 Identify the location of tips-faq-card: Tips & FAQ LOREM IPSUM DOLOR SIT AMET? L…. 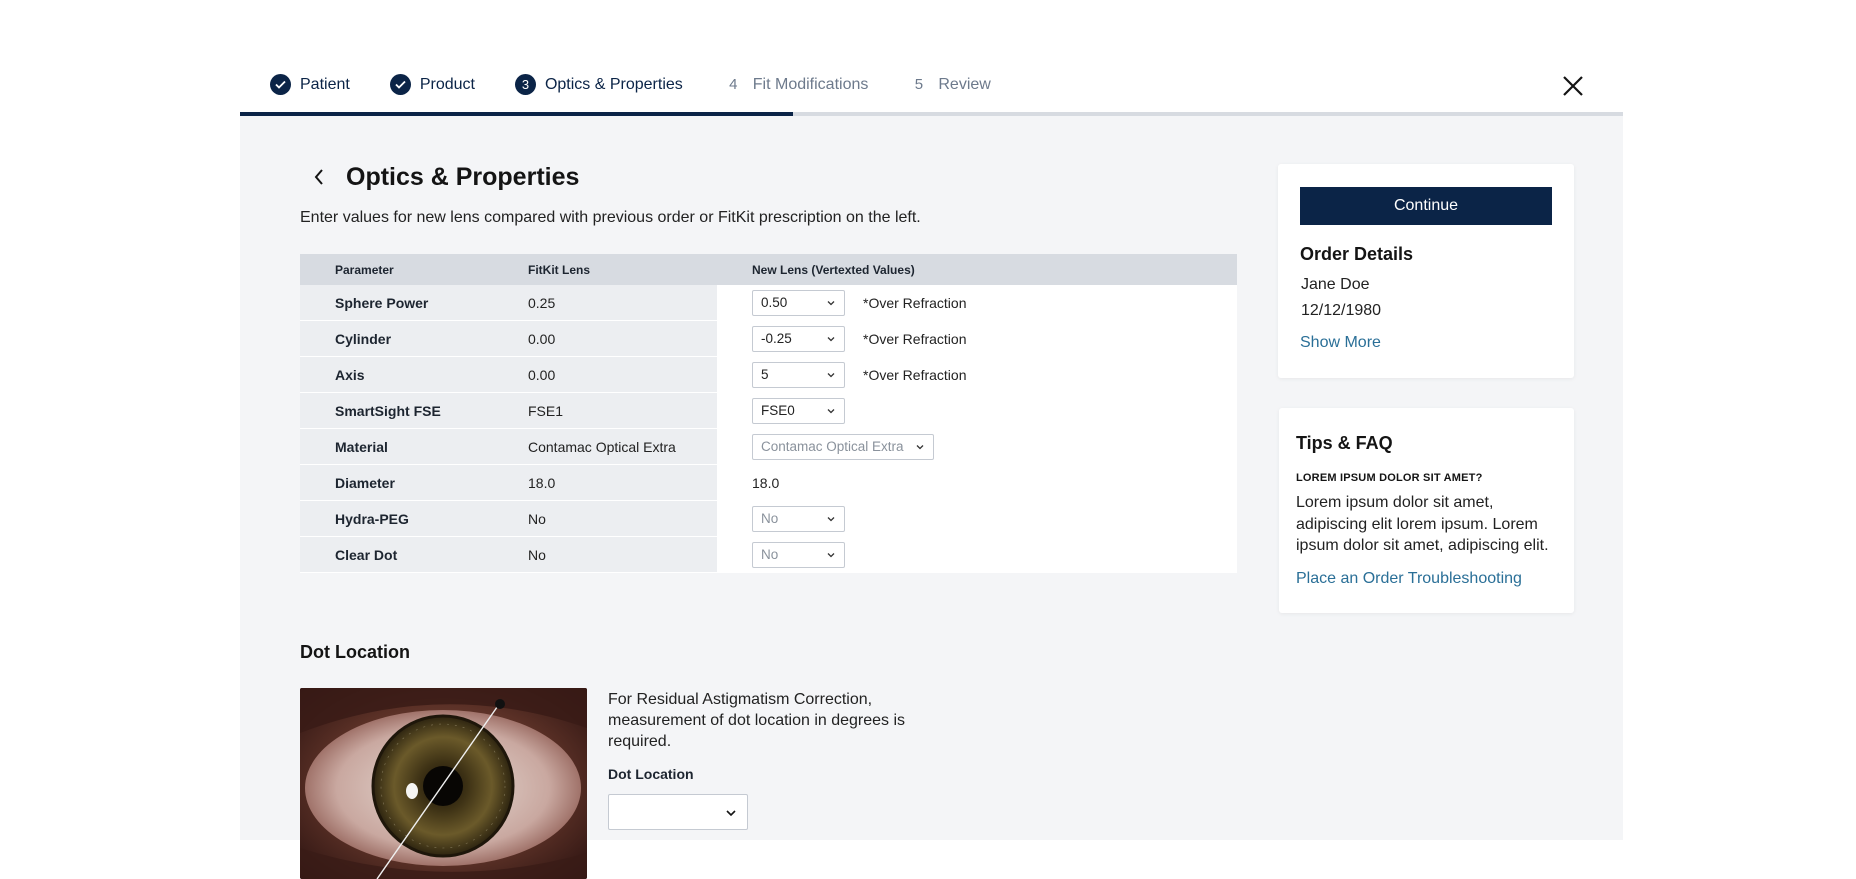
(1426, 510).